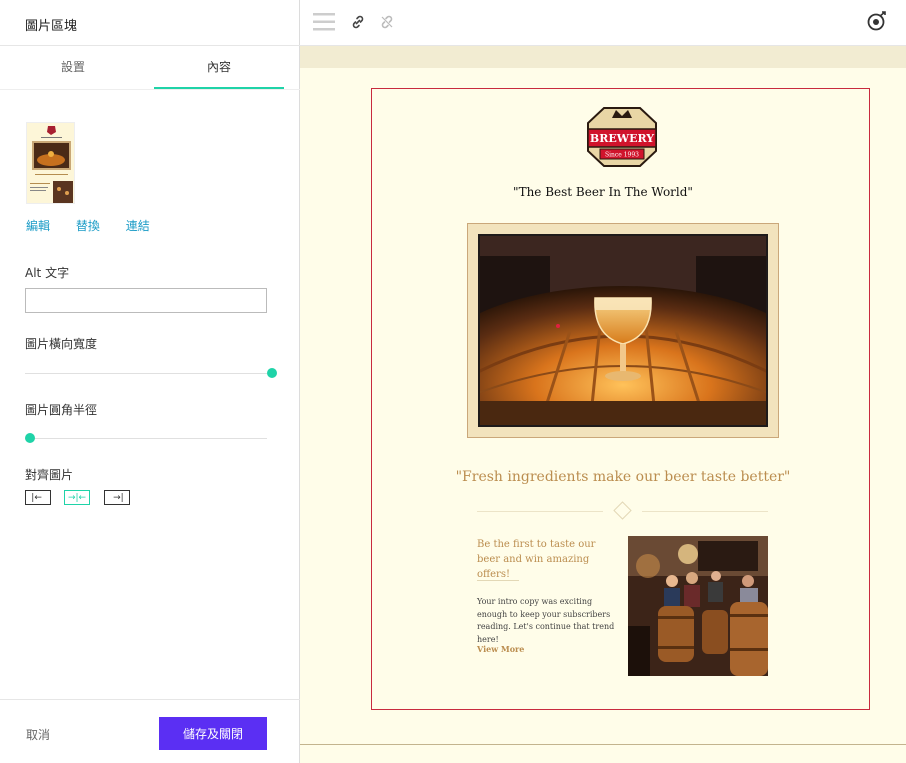 The width and height of the screenshot is (906, 763). Describe the element at coordinates (73, 66) in the screenshot. I see `tab-settings: 設置` at that location.